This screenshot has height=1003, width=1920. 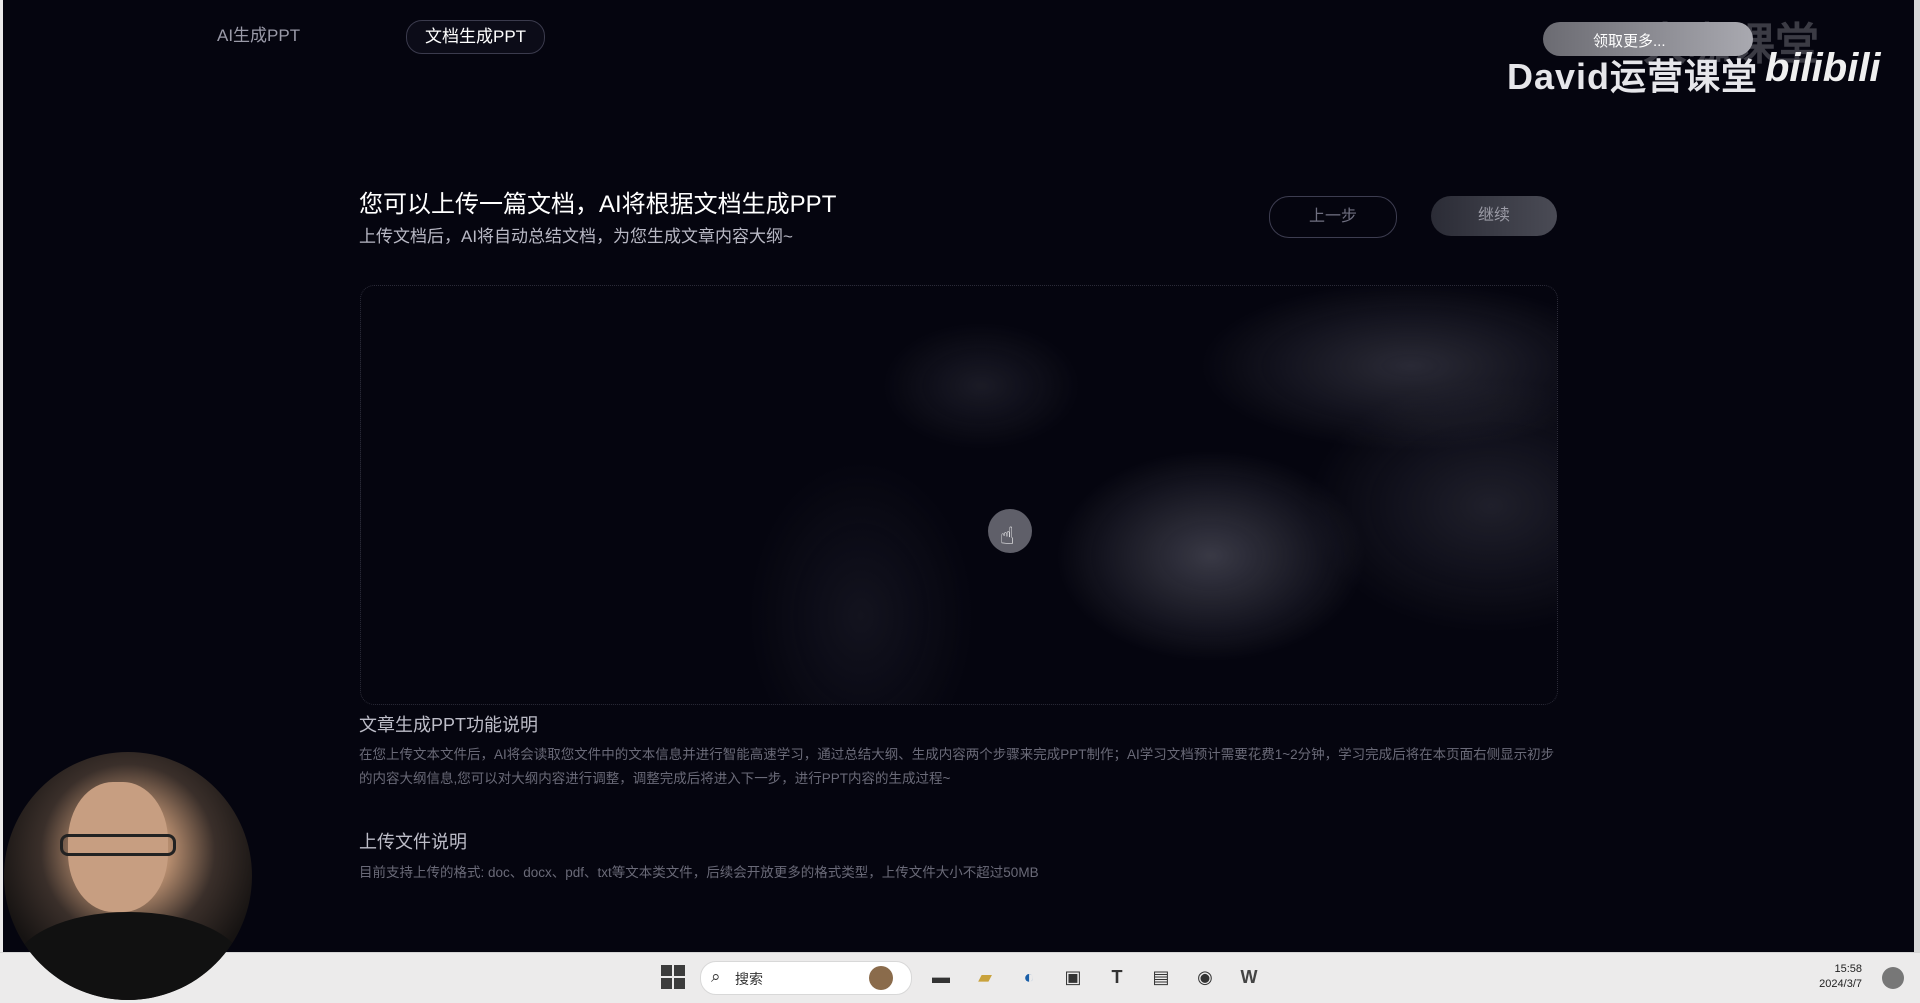 What do you see at coordinates (941, 977) in the screenshot?
I see `desktop-icon: ▬` at bounding box center [941, 977].